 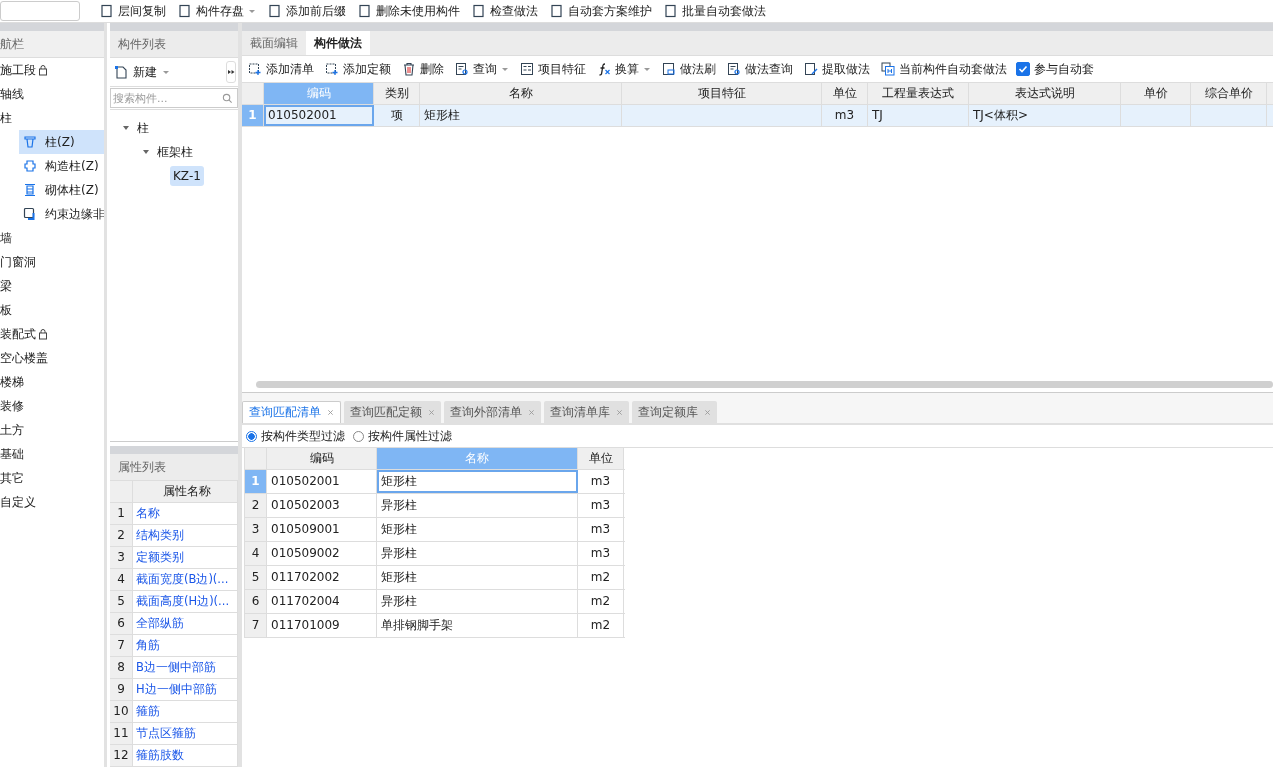 What do you see at coordinates (52, 478) in the screenshot?
I see `nav-item: 其它` at bounding box center [52, 478].